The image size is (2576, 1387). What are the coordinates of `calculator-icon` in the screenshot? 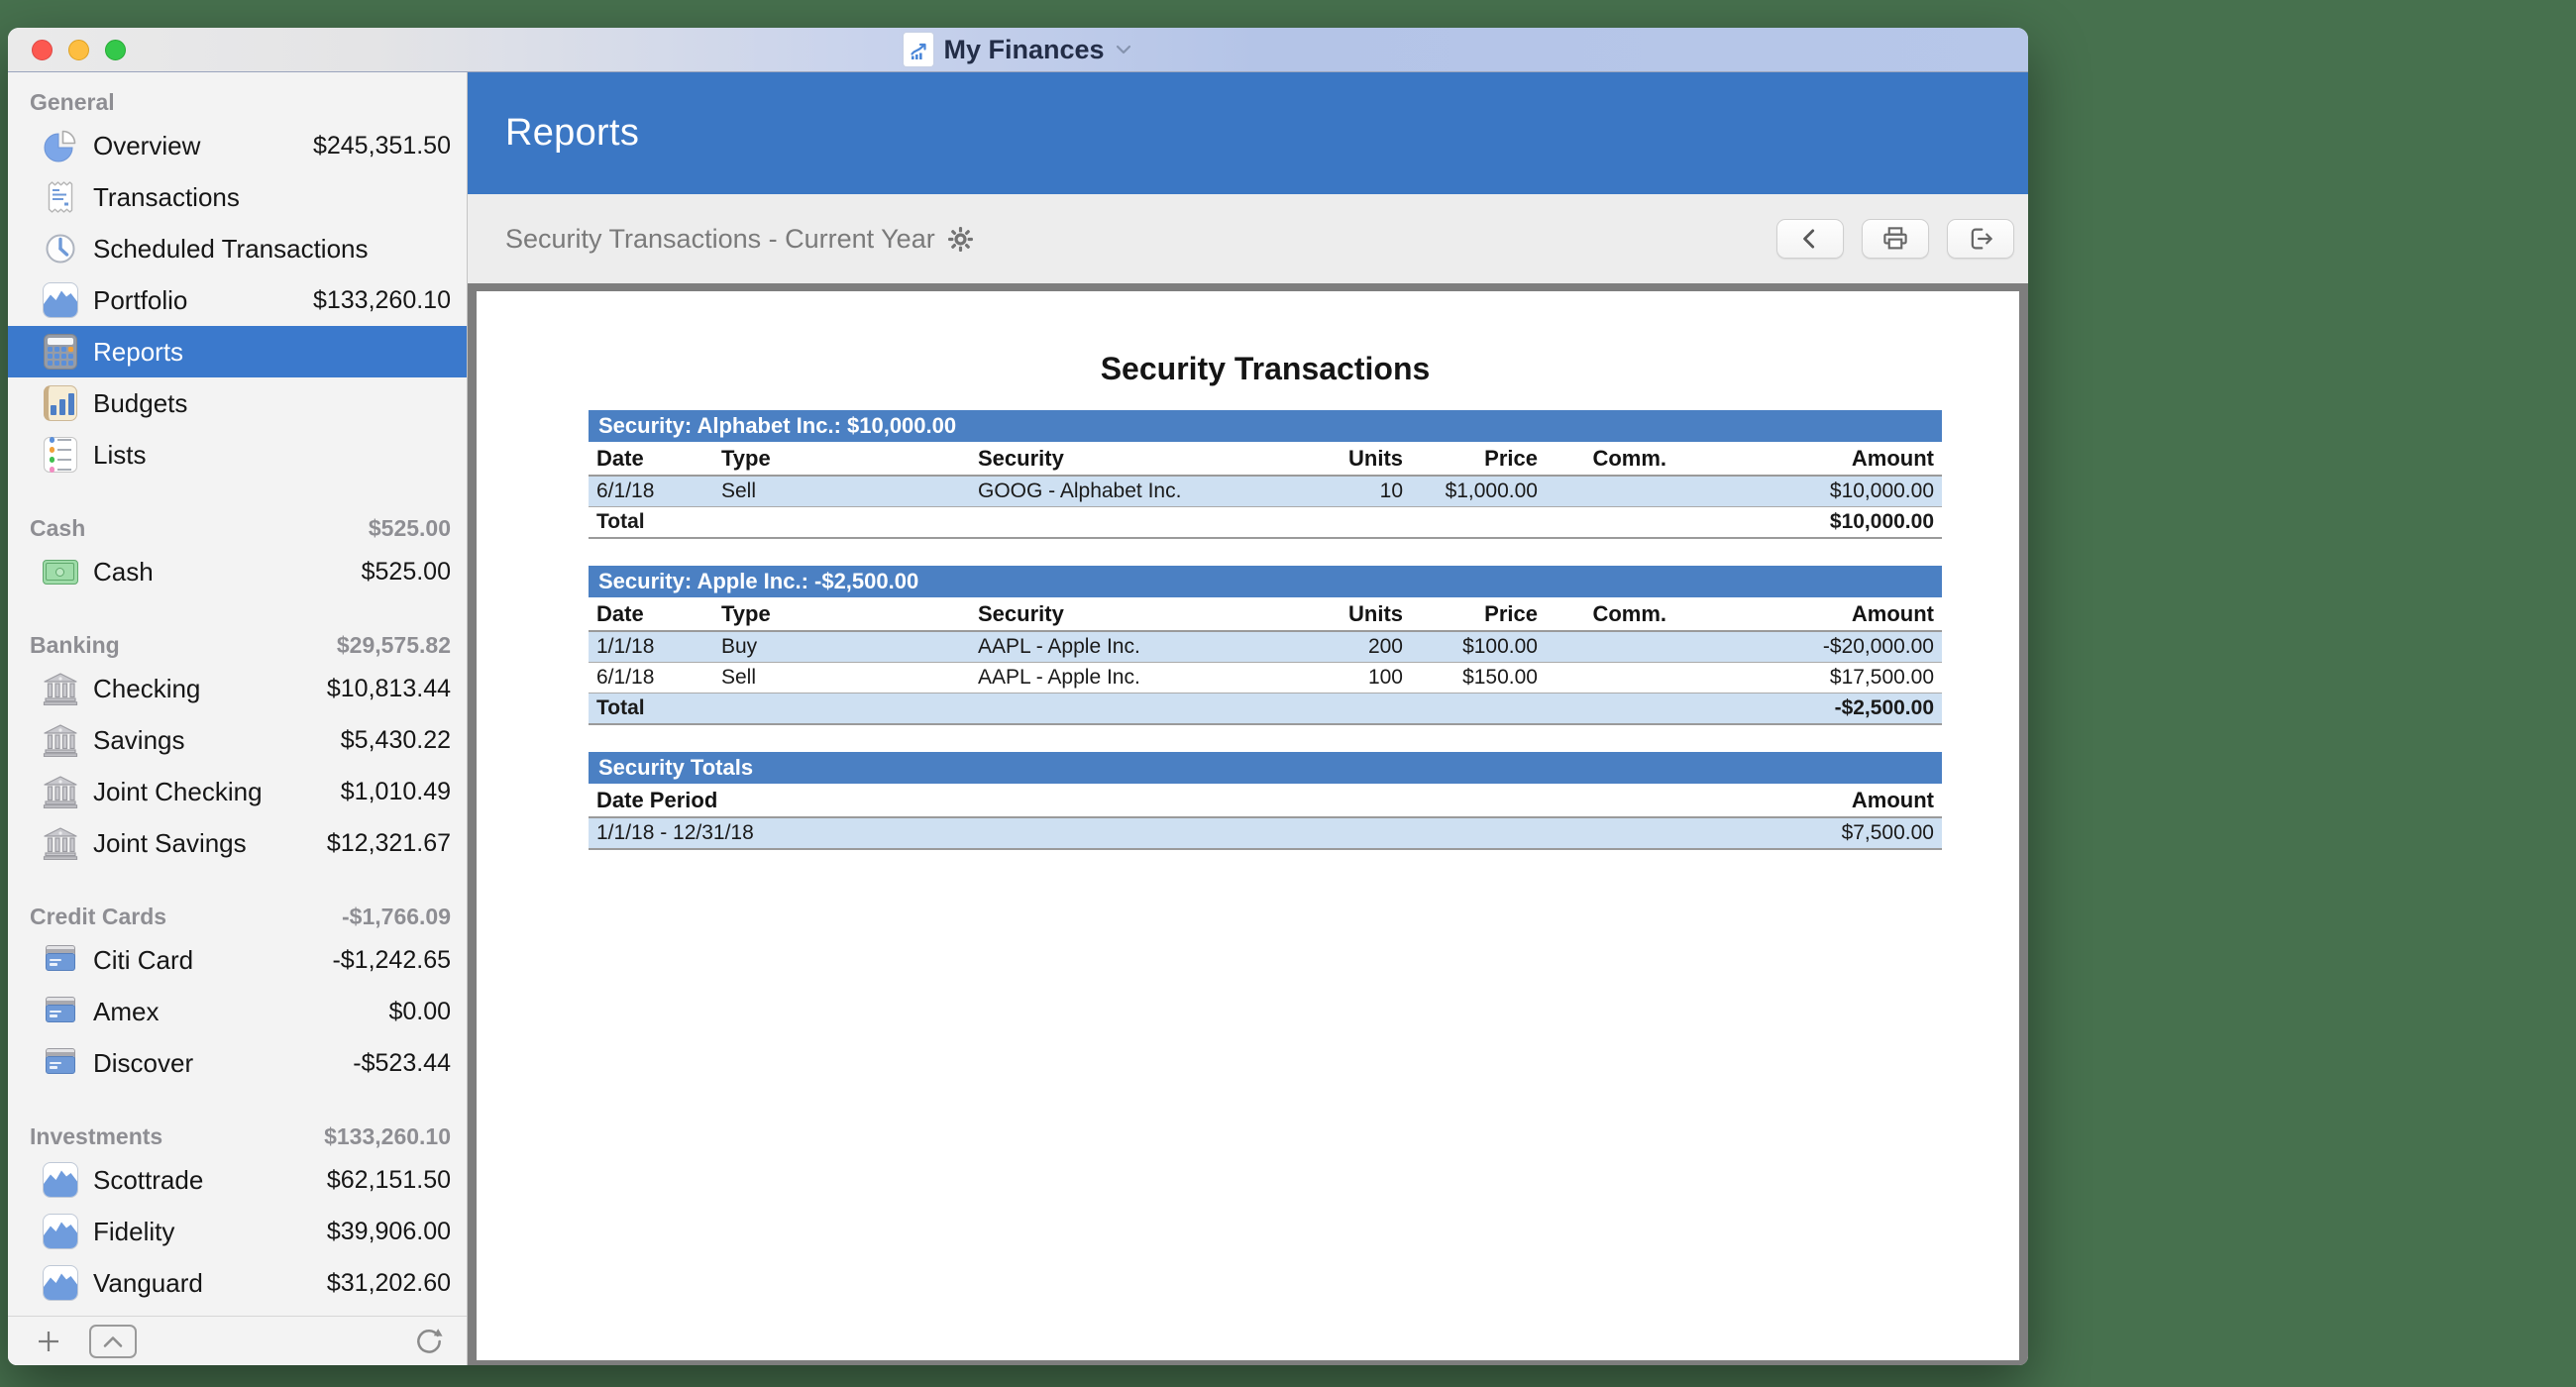 It's located at (60, 352).